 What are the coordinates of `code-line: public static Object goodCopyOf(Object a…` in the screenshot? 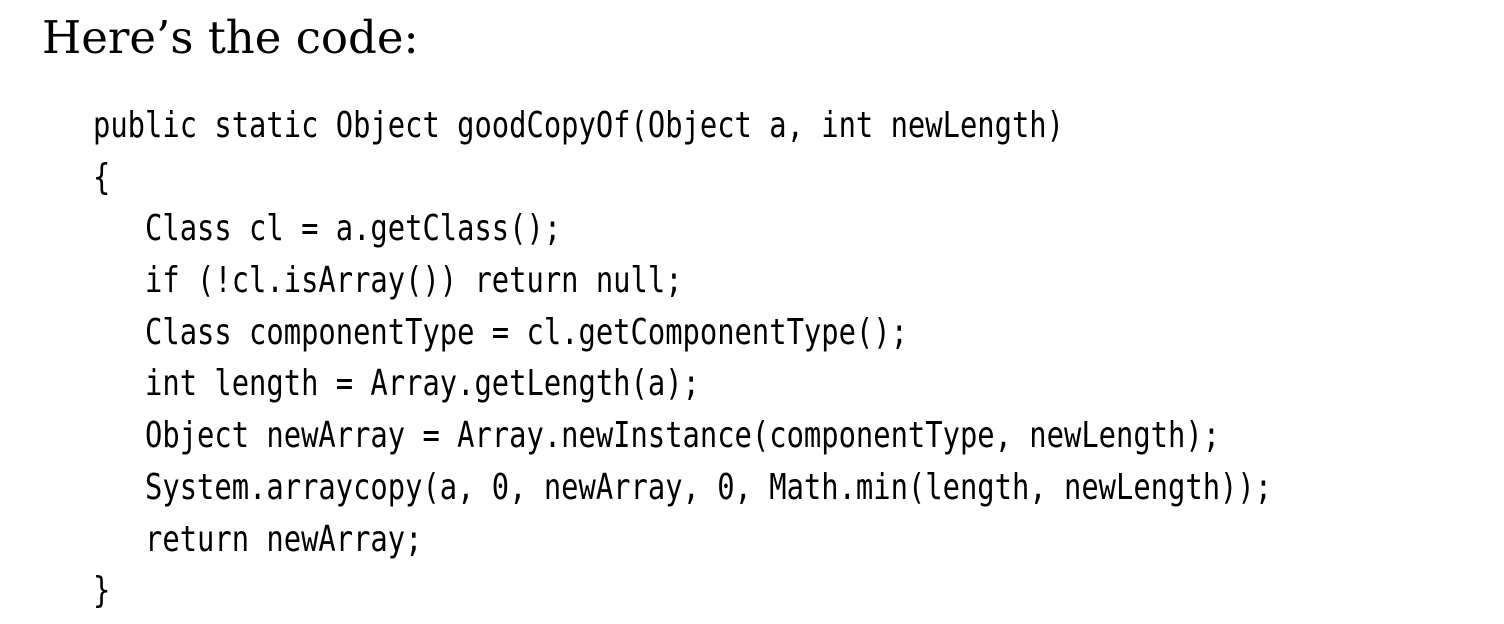 It's located at (578, 125).